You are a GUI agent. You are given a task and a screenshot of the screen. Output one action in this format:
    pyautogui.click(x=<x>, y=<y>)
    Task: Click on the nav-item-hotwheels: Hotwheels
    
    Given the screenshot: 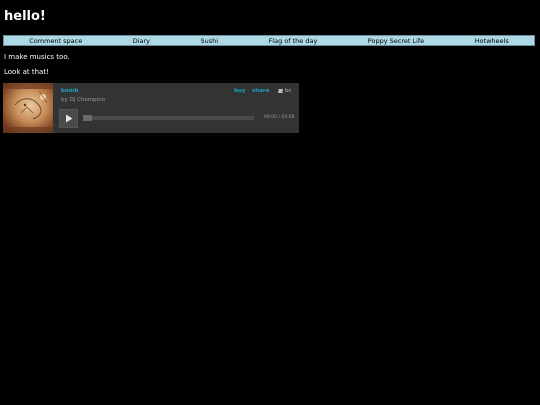 What is the action you would take?
    pyautogui.click(x=492, y=41)
    